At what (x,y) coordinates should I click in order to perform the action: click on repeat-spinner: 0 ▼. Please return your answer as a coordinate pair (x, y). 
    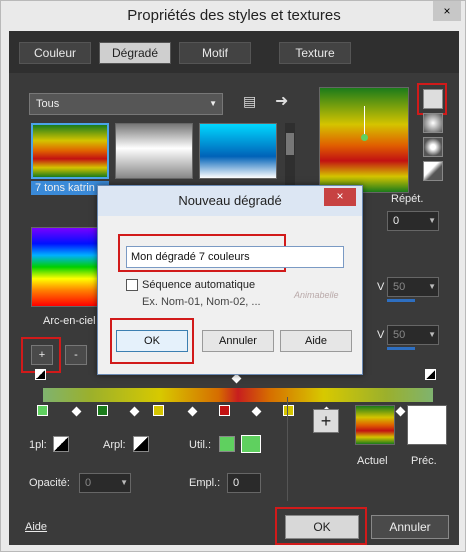
    Looking at the image, I should click on (413, 221).